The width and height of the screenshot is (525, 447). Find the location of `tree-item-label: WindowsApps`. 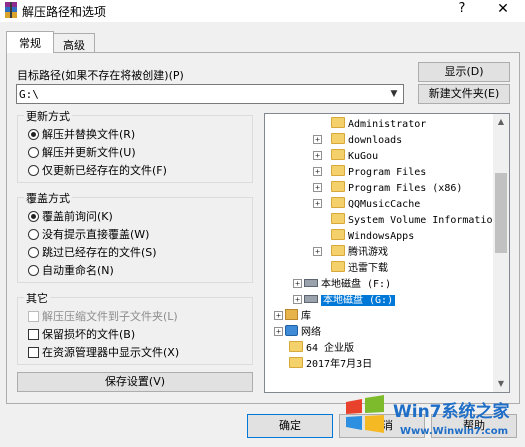

tree-item-label: WindowsApps is located at coordinates (381, 236).